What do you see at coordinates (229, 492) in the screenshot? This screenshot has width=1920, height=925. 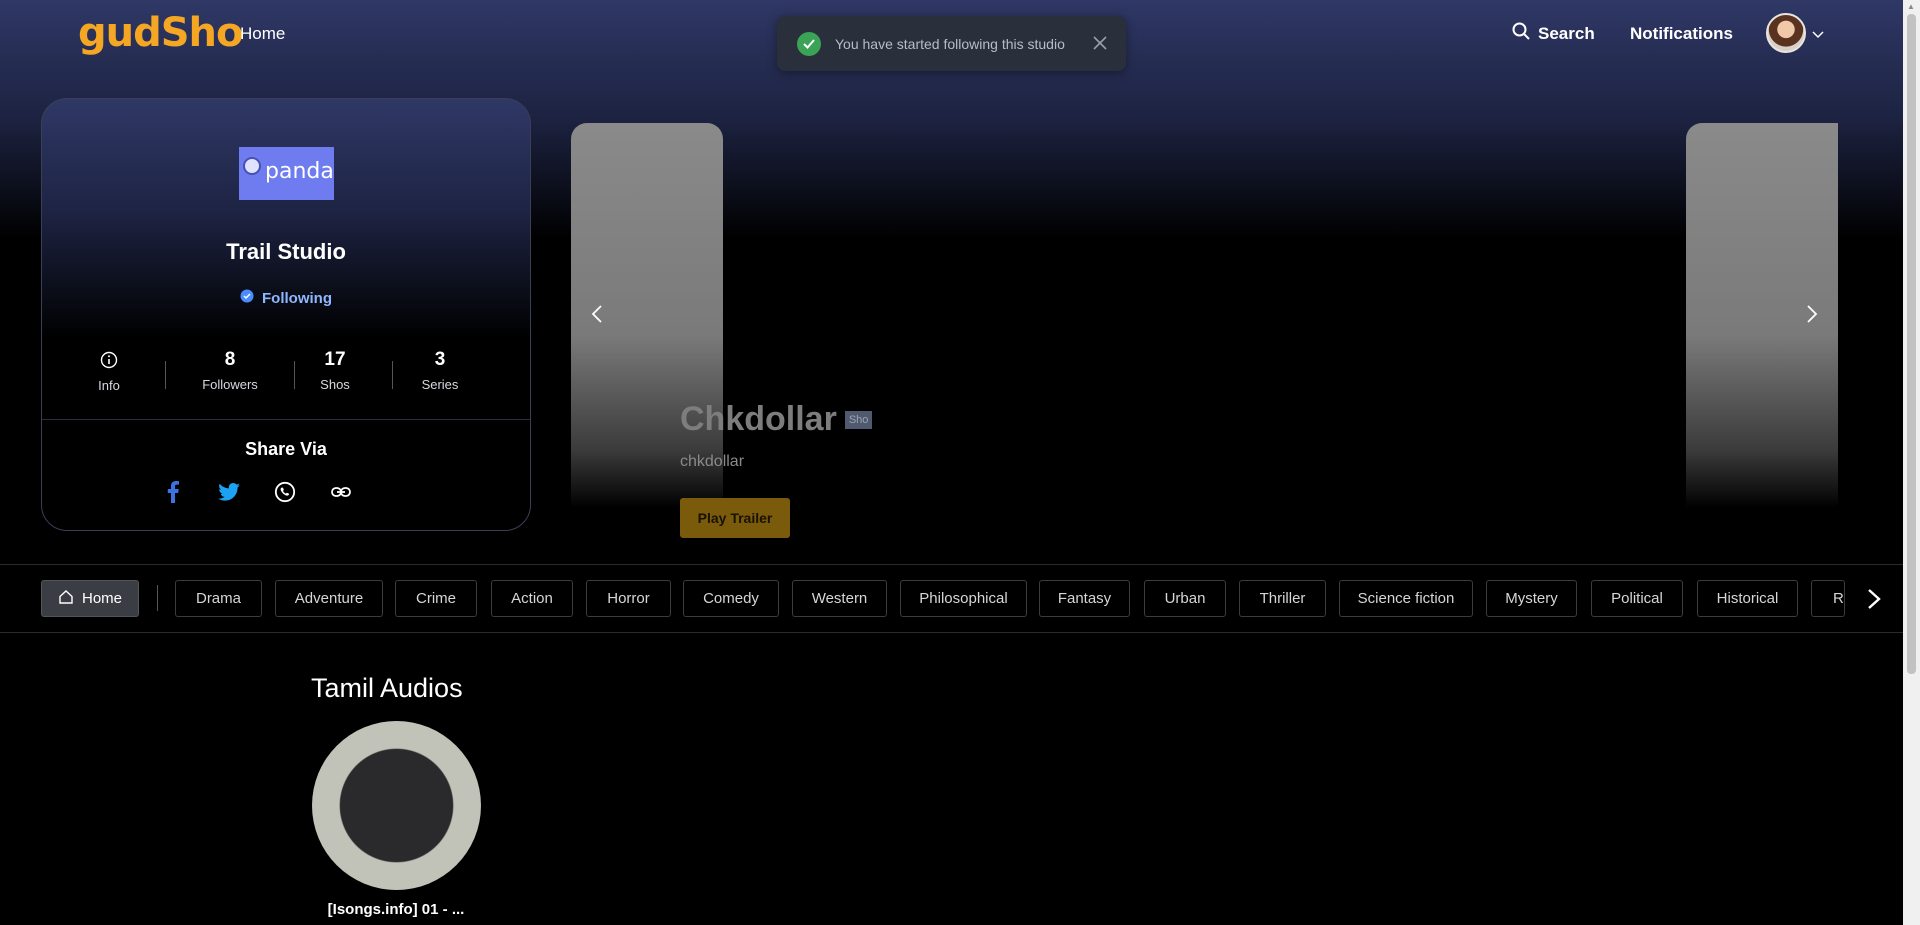 I see `twitter-icon` at bounding box center [229, 492].